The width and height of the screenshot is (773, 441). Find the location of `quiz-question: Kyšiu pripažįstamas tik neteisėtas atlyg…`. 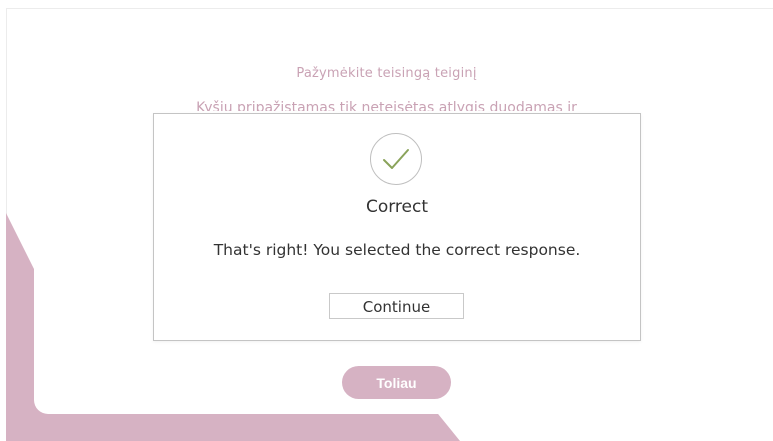

quiz-question: Kyšiu pripažįstamas tik neteisėtas atlyg… is located at coordinates (386, 105).